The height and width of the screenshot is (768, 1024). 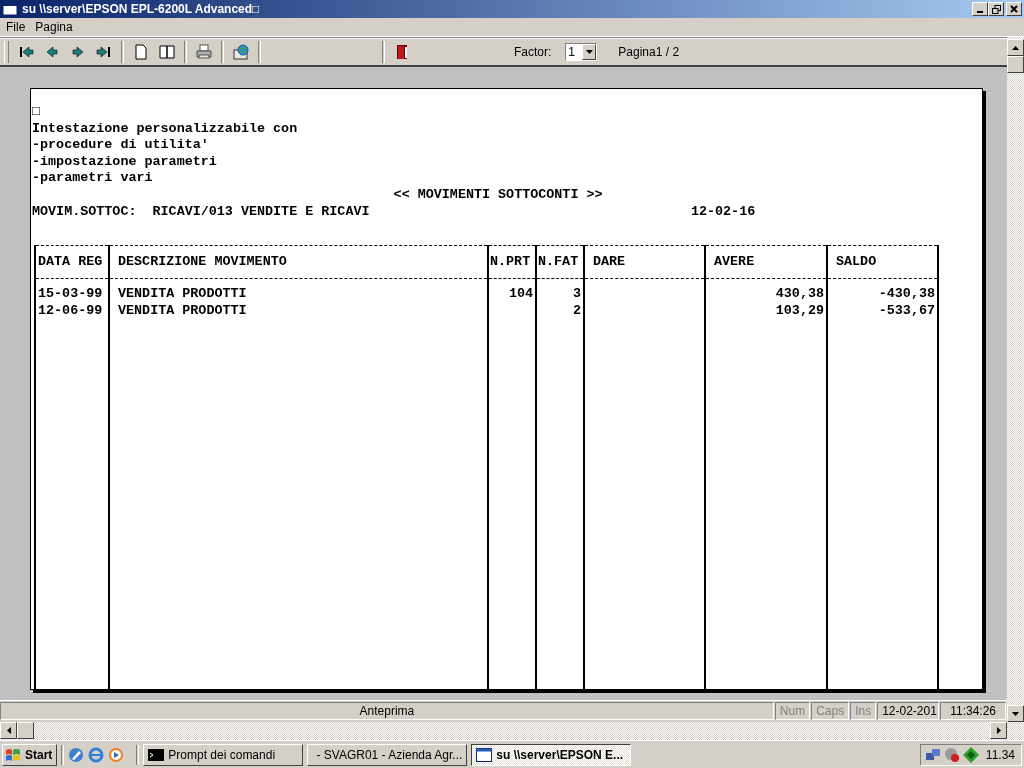 I want to click on right-arrow-icon, so click(x=998, y=730).